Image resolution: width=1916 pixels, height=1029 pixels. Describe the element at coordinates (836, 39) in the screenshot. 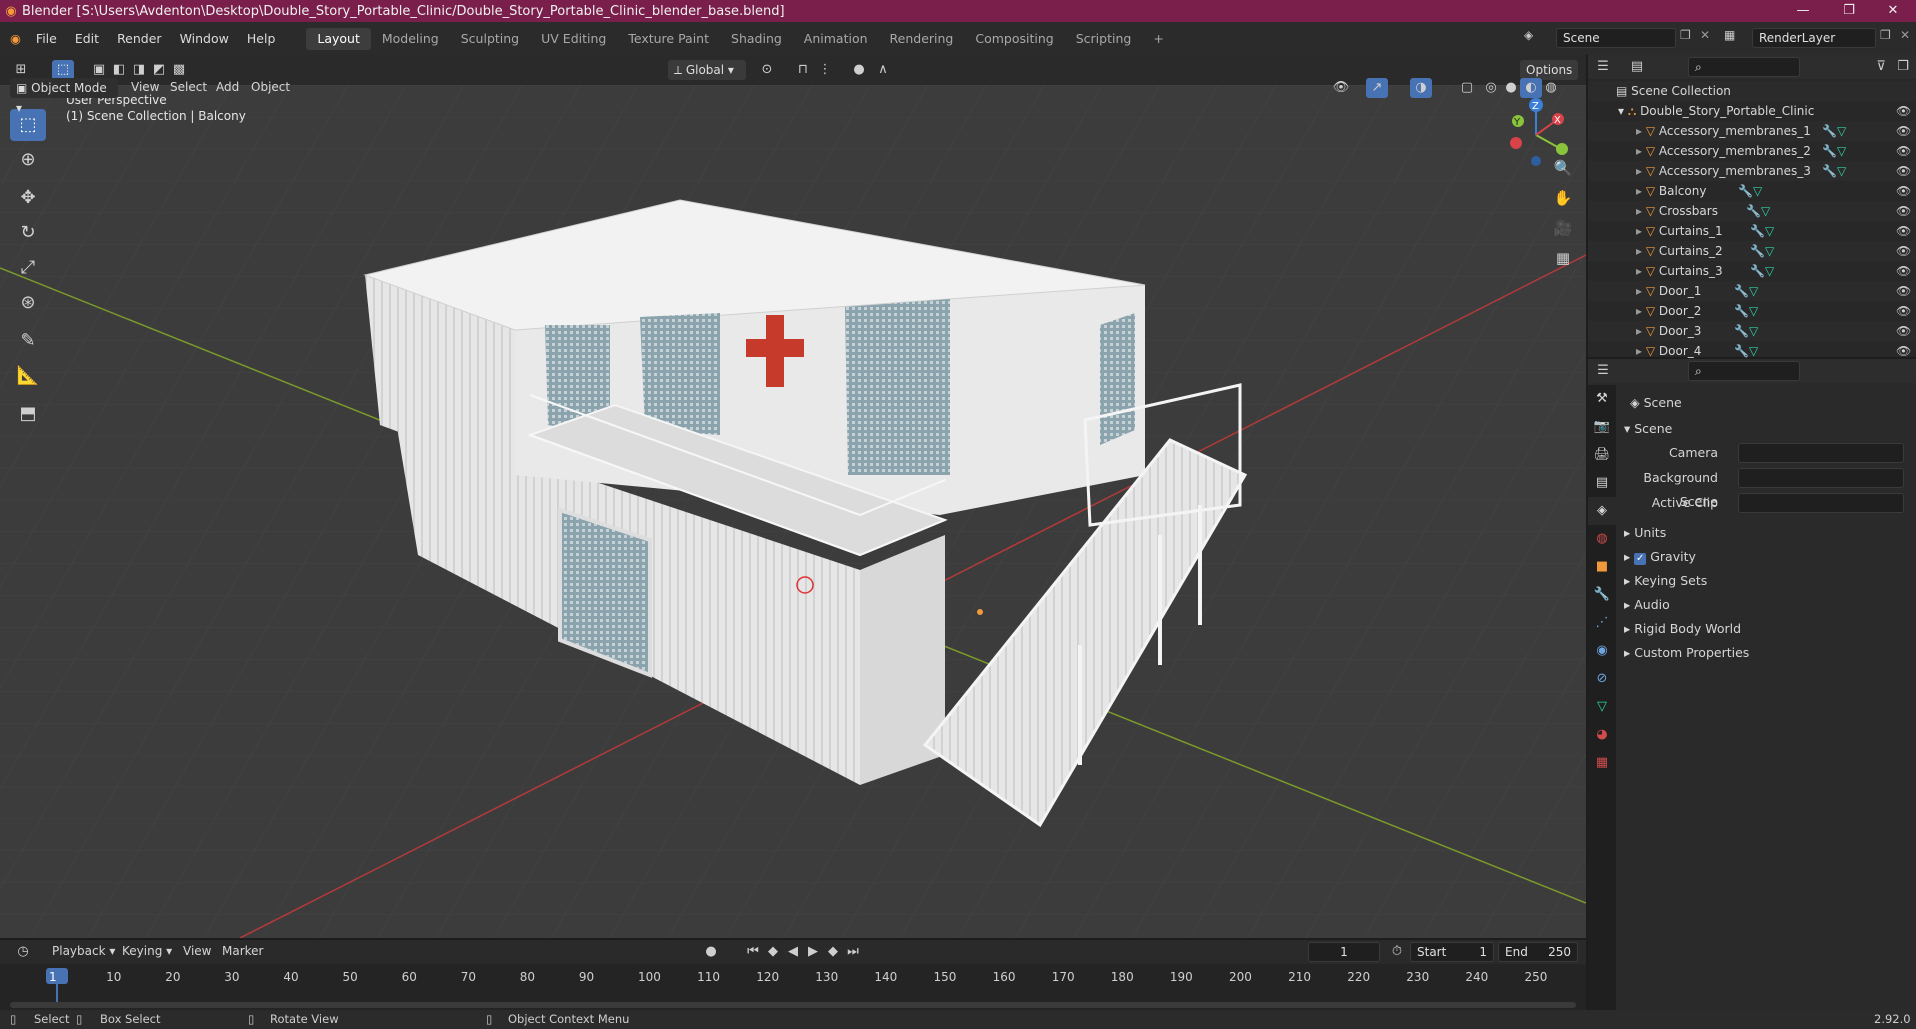

I see `tab-animation: Animation` at that location.